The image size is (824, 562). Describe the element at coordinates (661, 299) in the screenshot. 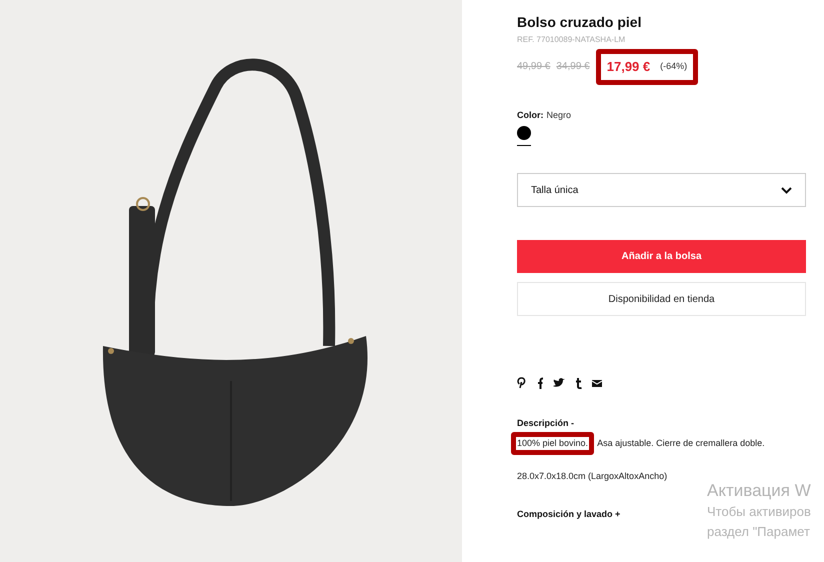

I see `store-availability-button: Disponibilidad en tienda` at that location.